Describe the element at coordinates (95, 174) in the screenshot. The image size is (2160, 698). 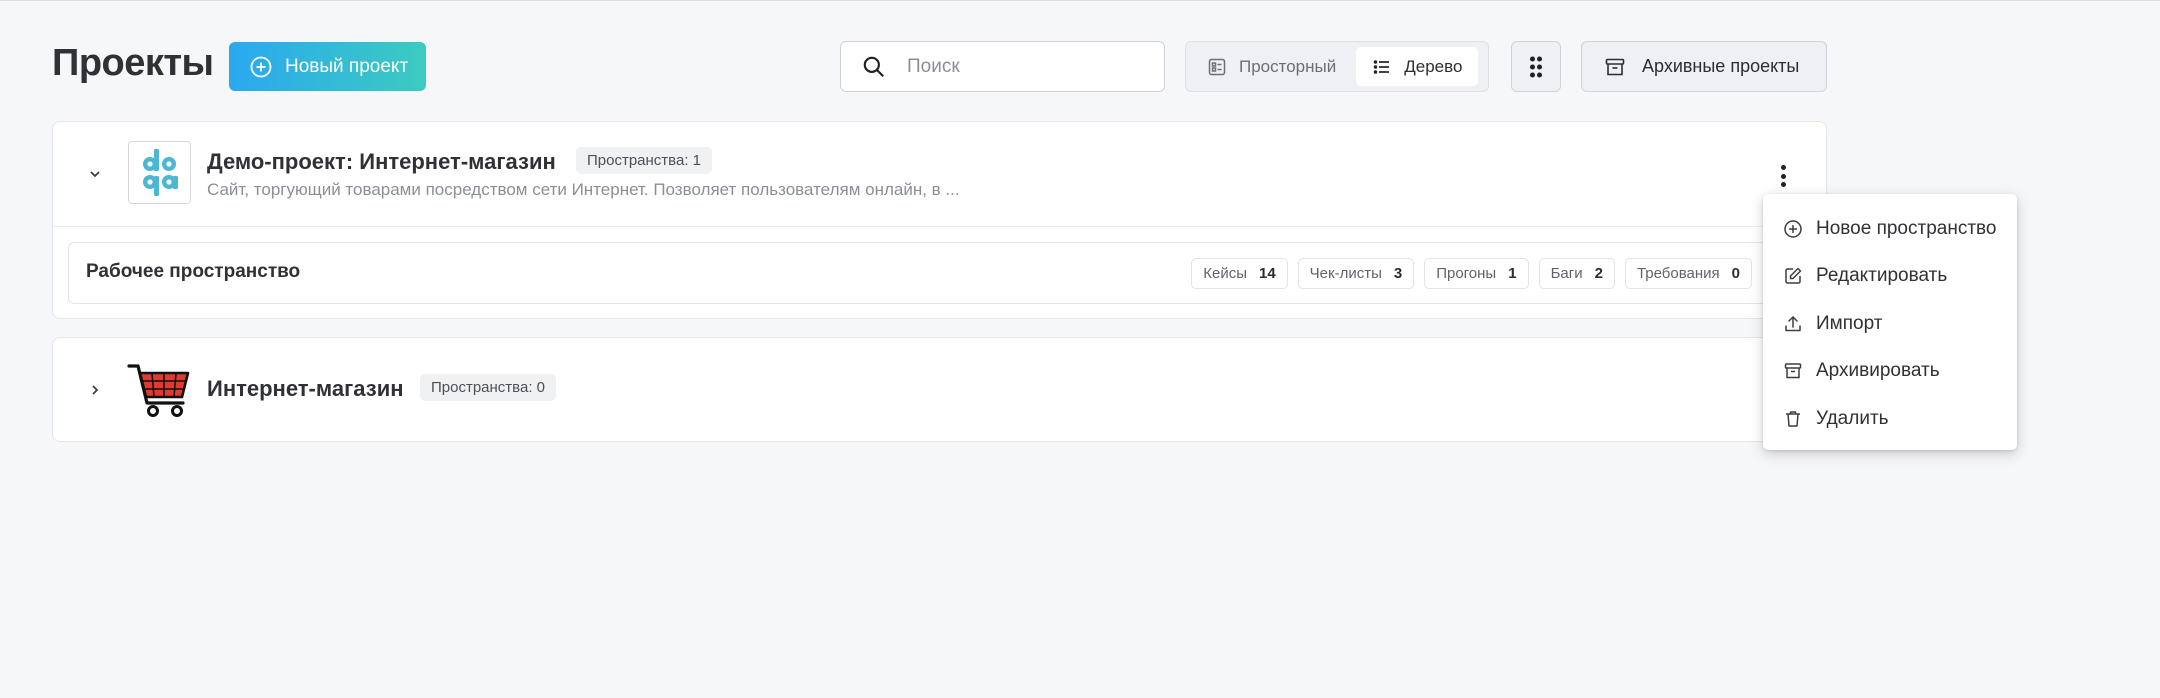
I see `chevron-down-icon` at that location.